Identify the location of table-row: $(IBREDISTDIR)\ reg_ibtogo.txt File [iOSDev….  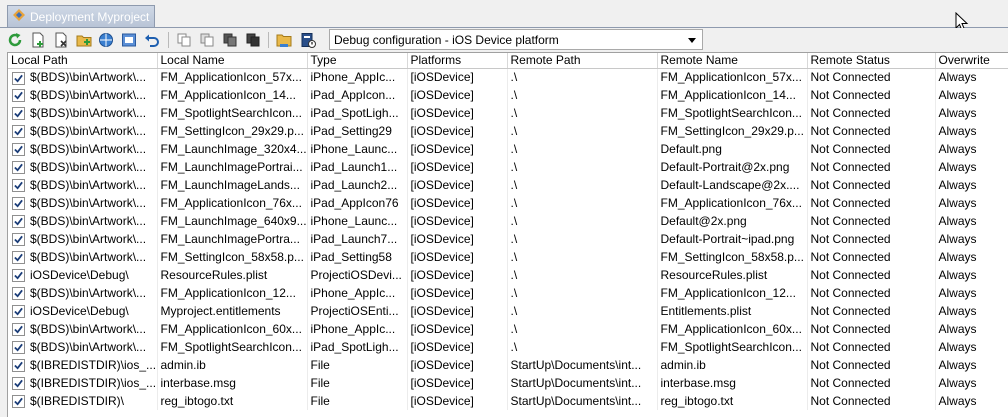
(508, 401).